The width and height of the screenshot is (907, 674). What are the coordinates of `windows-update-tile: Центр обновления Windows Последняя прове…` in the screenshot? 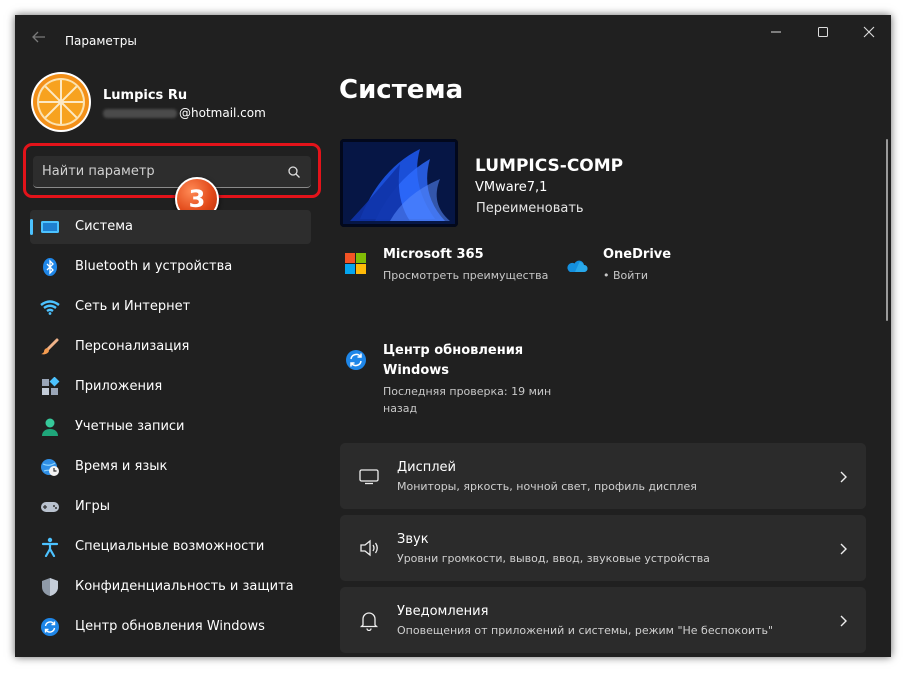 It's located at (455, 383).